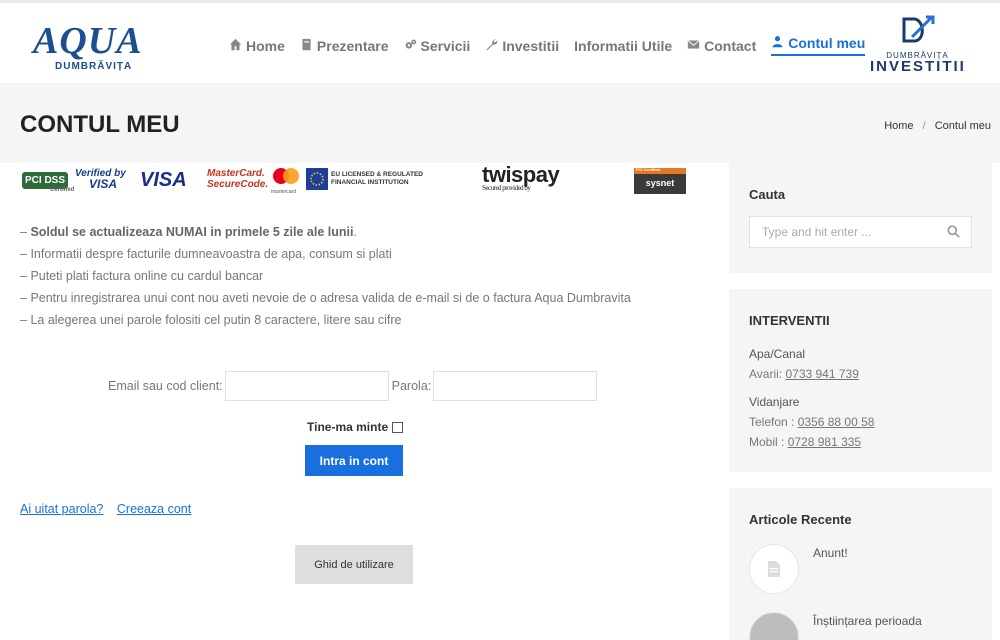 The height and width of the screenshot is (640, 1000). Describe the element at coordinates (836, 422) in the screenshot. I see `telefon-phone-link: 0356 88 00 58` at that location.